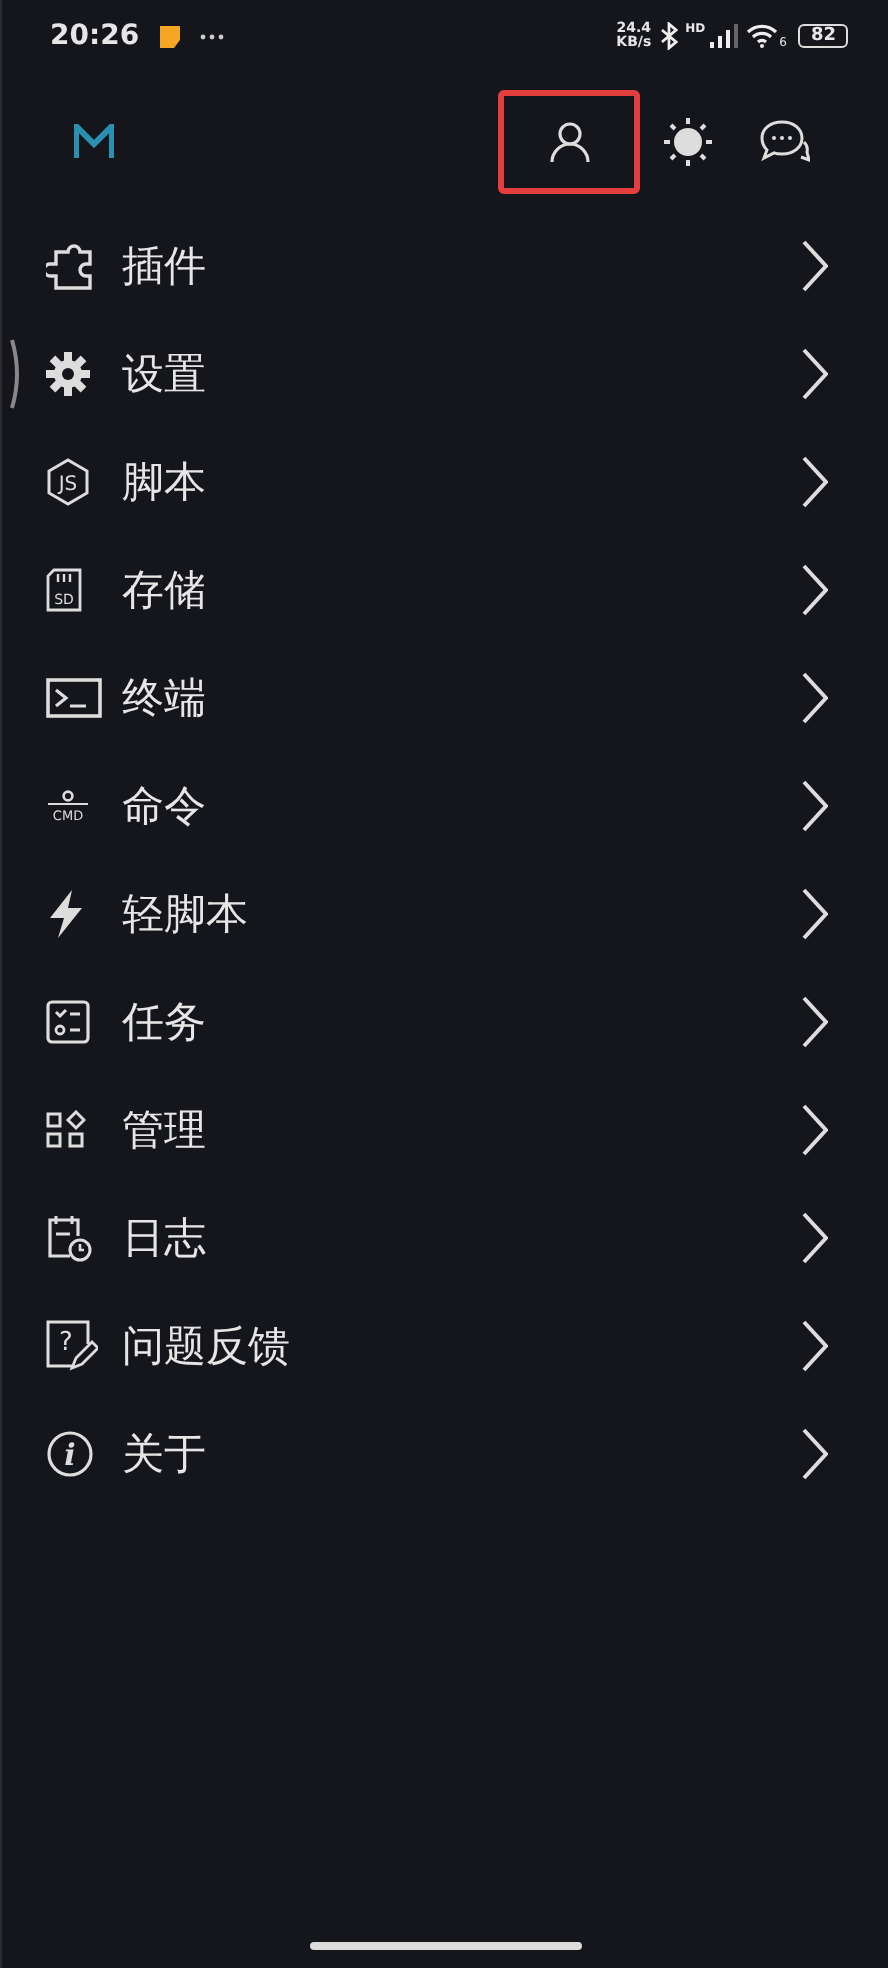  Describe the element at coordinates (164, 1239) in the screenshot. I see `menu-label: 日志` at that location.